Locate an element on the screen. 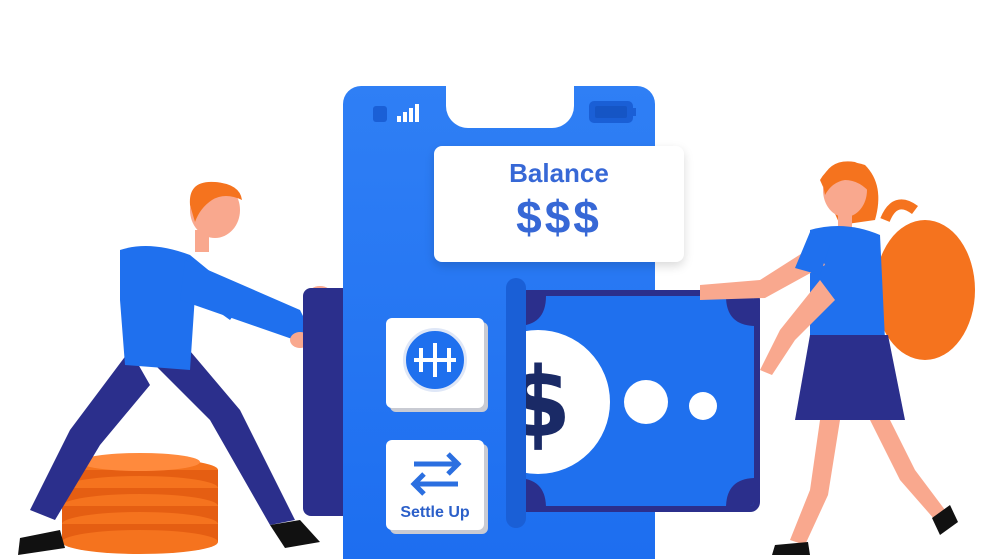  settle-up-label: Settle Up is located at coordinates (435, 512).